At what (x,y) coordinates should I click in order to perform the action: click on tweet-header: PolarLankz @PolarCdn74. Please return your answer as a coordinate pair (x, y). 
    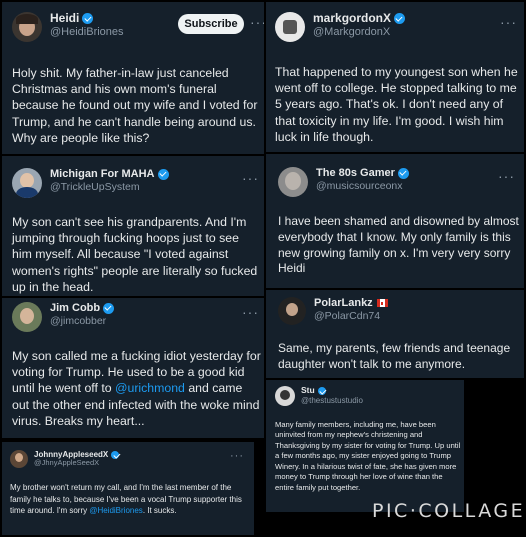
    Looking at the image, I should click on (333, 311).